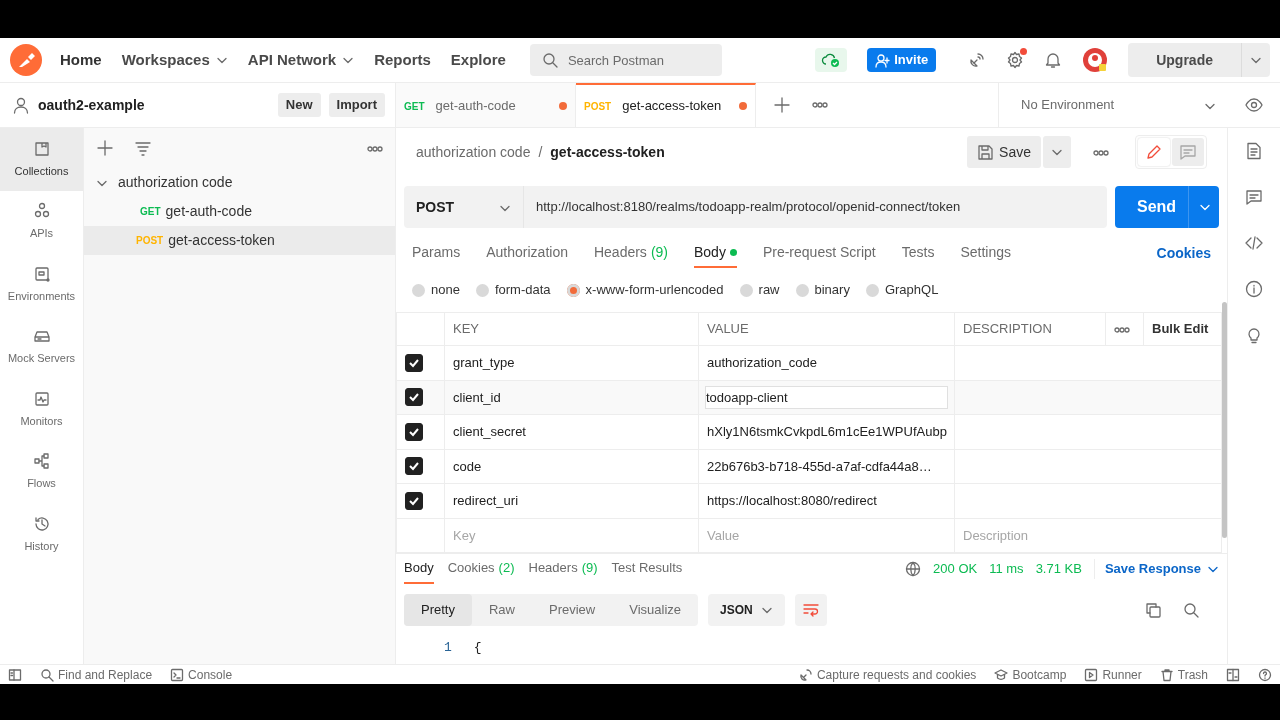 This screenshot has width=1280, height=720. Describe the element at coordinates (81, 60) in the screenshot. I see `nav-link: Home` at that location.